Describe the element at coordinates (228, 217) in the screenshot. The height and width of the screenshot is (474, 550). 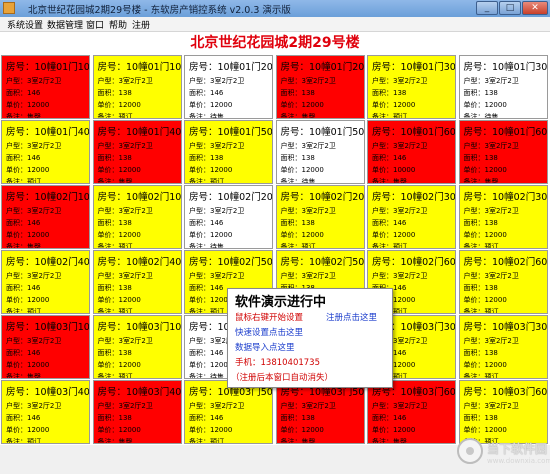
I see `unit-cell: 房号：10幢02门201 户型：3室2厅2卫 面积：146 单价：12000 备注：待售` at that location.